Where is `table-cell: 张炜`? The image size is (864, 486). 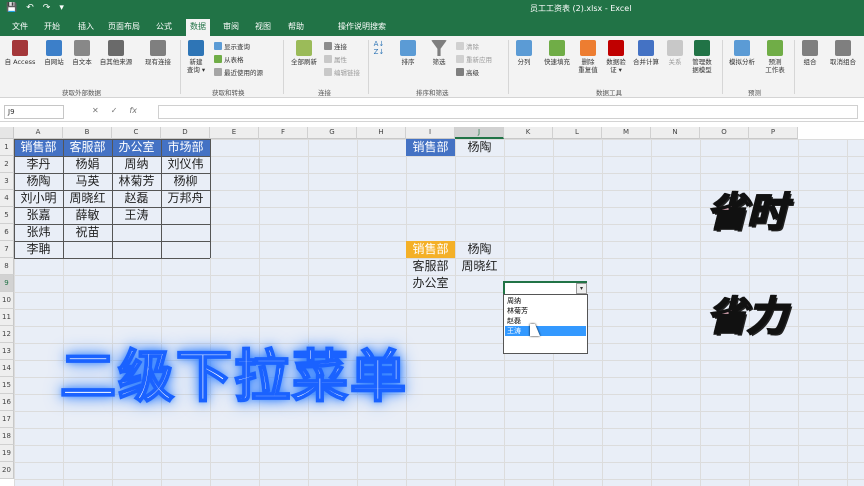
table-cell: 张炜 is located at coordinates (38, 232).